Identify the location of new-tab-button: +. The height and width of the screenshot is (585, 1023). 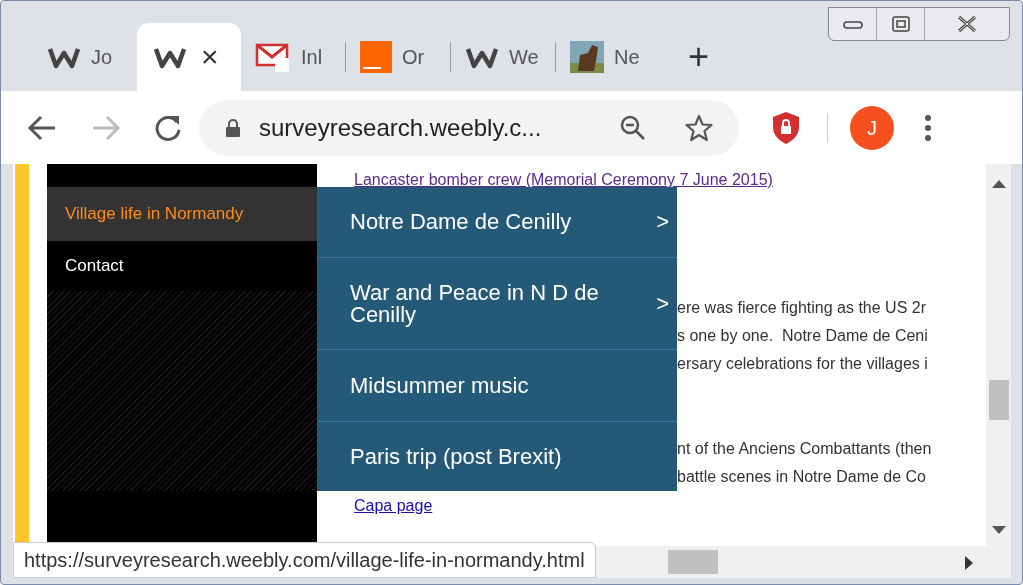
(699, 57).